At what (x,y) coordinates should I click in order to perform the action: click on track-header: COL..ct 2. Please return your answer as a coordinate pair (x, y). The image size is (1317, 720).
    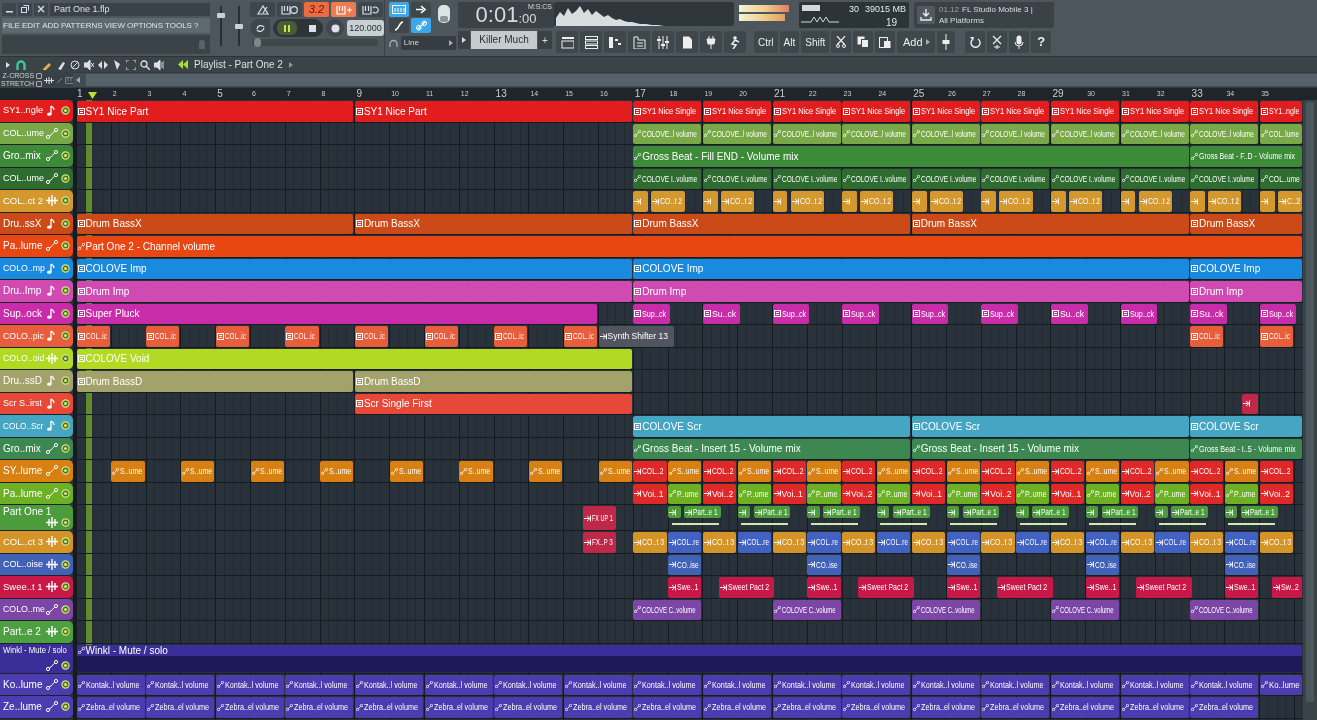
    Looking at the image, I should click on (36, 201).